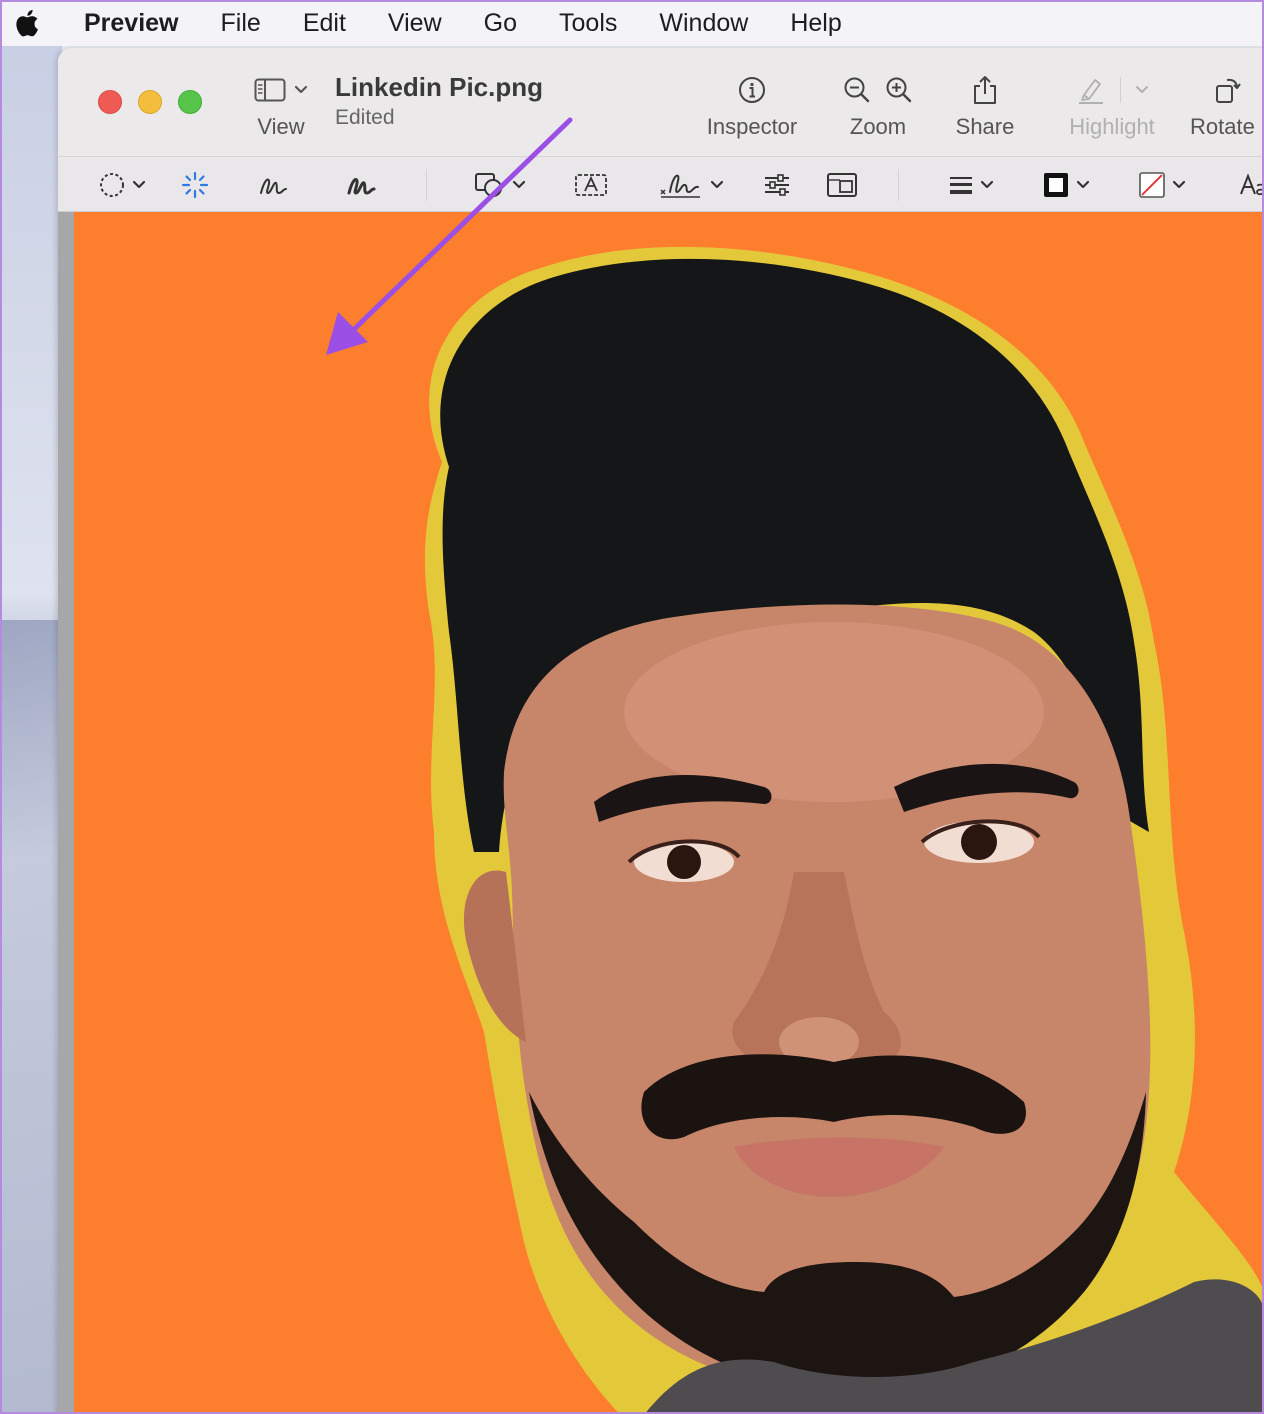 Image resolution: width=1264 pixels, height=1414 pixels. What do you see at coordinates (150, 102) in the screenshot?
I see `minimize-window-button` at bounding box center [150, 102].